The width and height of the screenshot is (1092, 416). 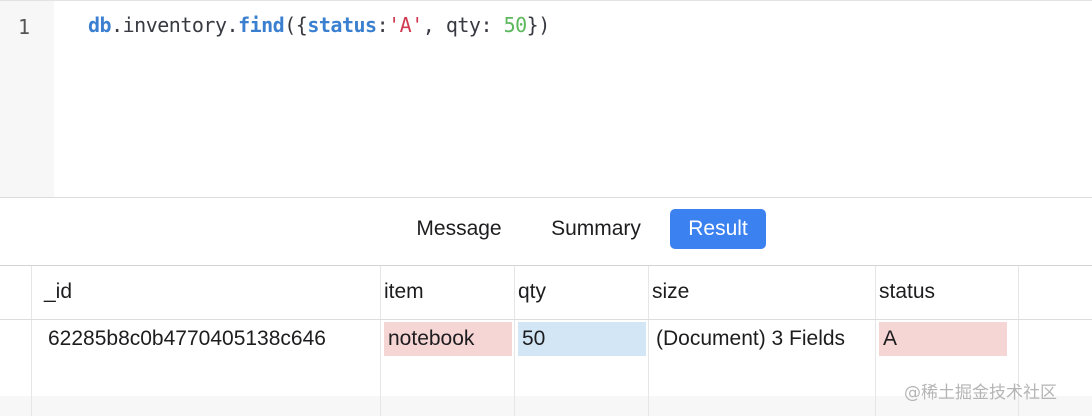 What do you see at coordinates (100, 25) in the screenshot?
I see `code-token-db: db` at bounding box center [100, 25].